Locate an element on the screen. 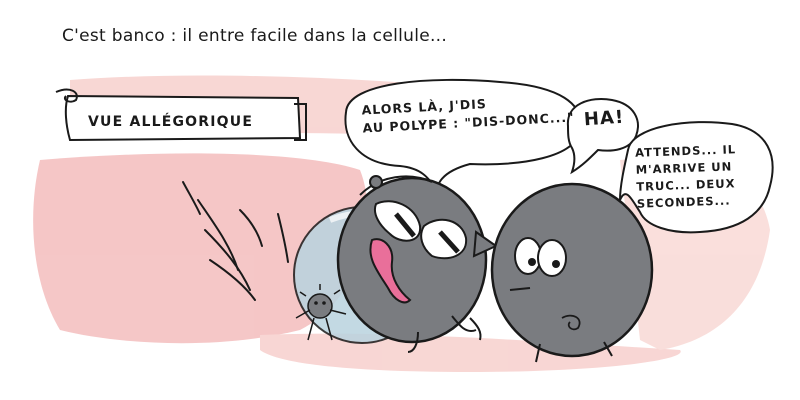 The image size is (800, 400). banner-label: VUE ALLÉGORIQUE is located at coordinates (171, 122).